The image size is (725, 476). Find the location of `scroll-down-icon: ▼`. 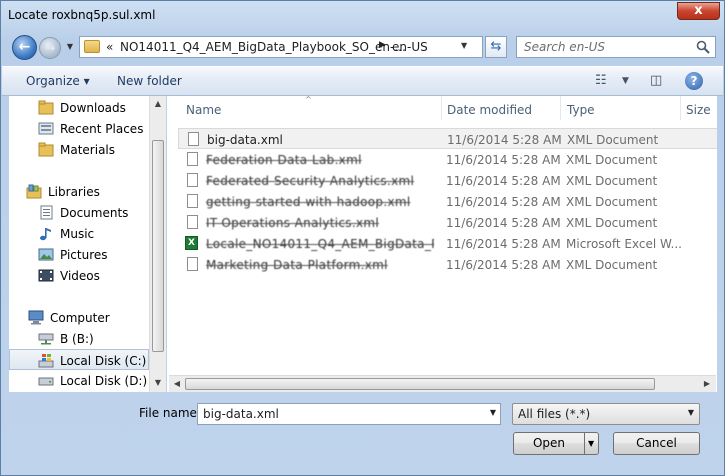

scroll-down-icon: ▼ is located at coordinates (158, 383).